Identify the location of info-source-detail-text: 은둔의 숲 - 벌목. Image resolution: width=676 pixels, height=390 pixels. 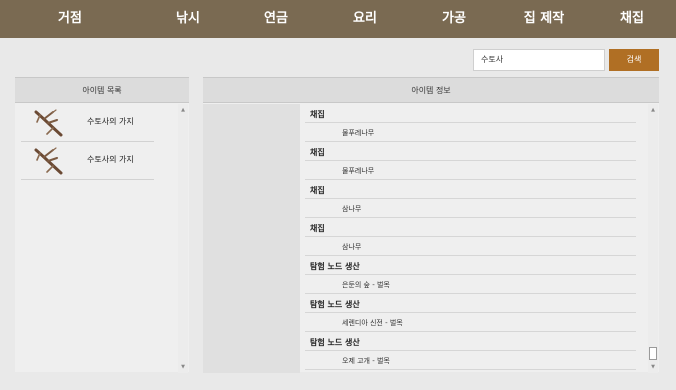
(366, 285).